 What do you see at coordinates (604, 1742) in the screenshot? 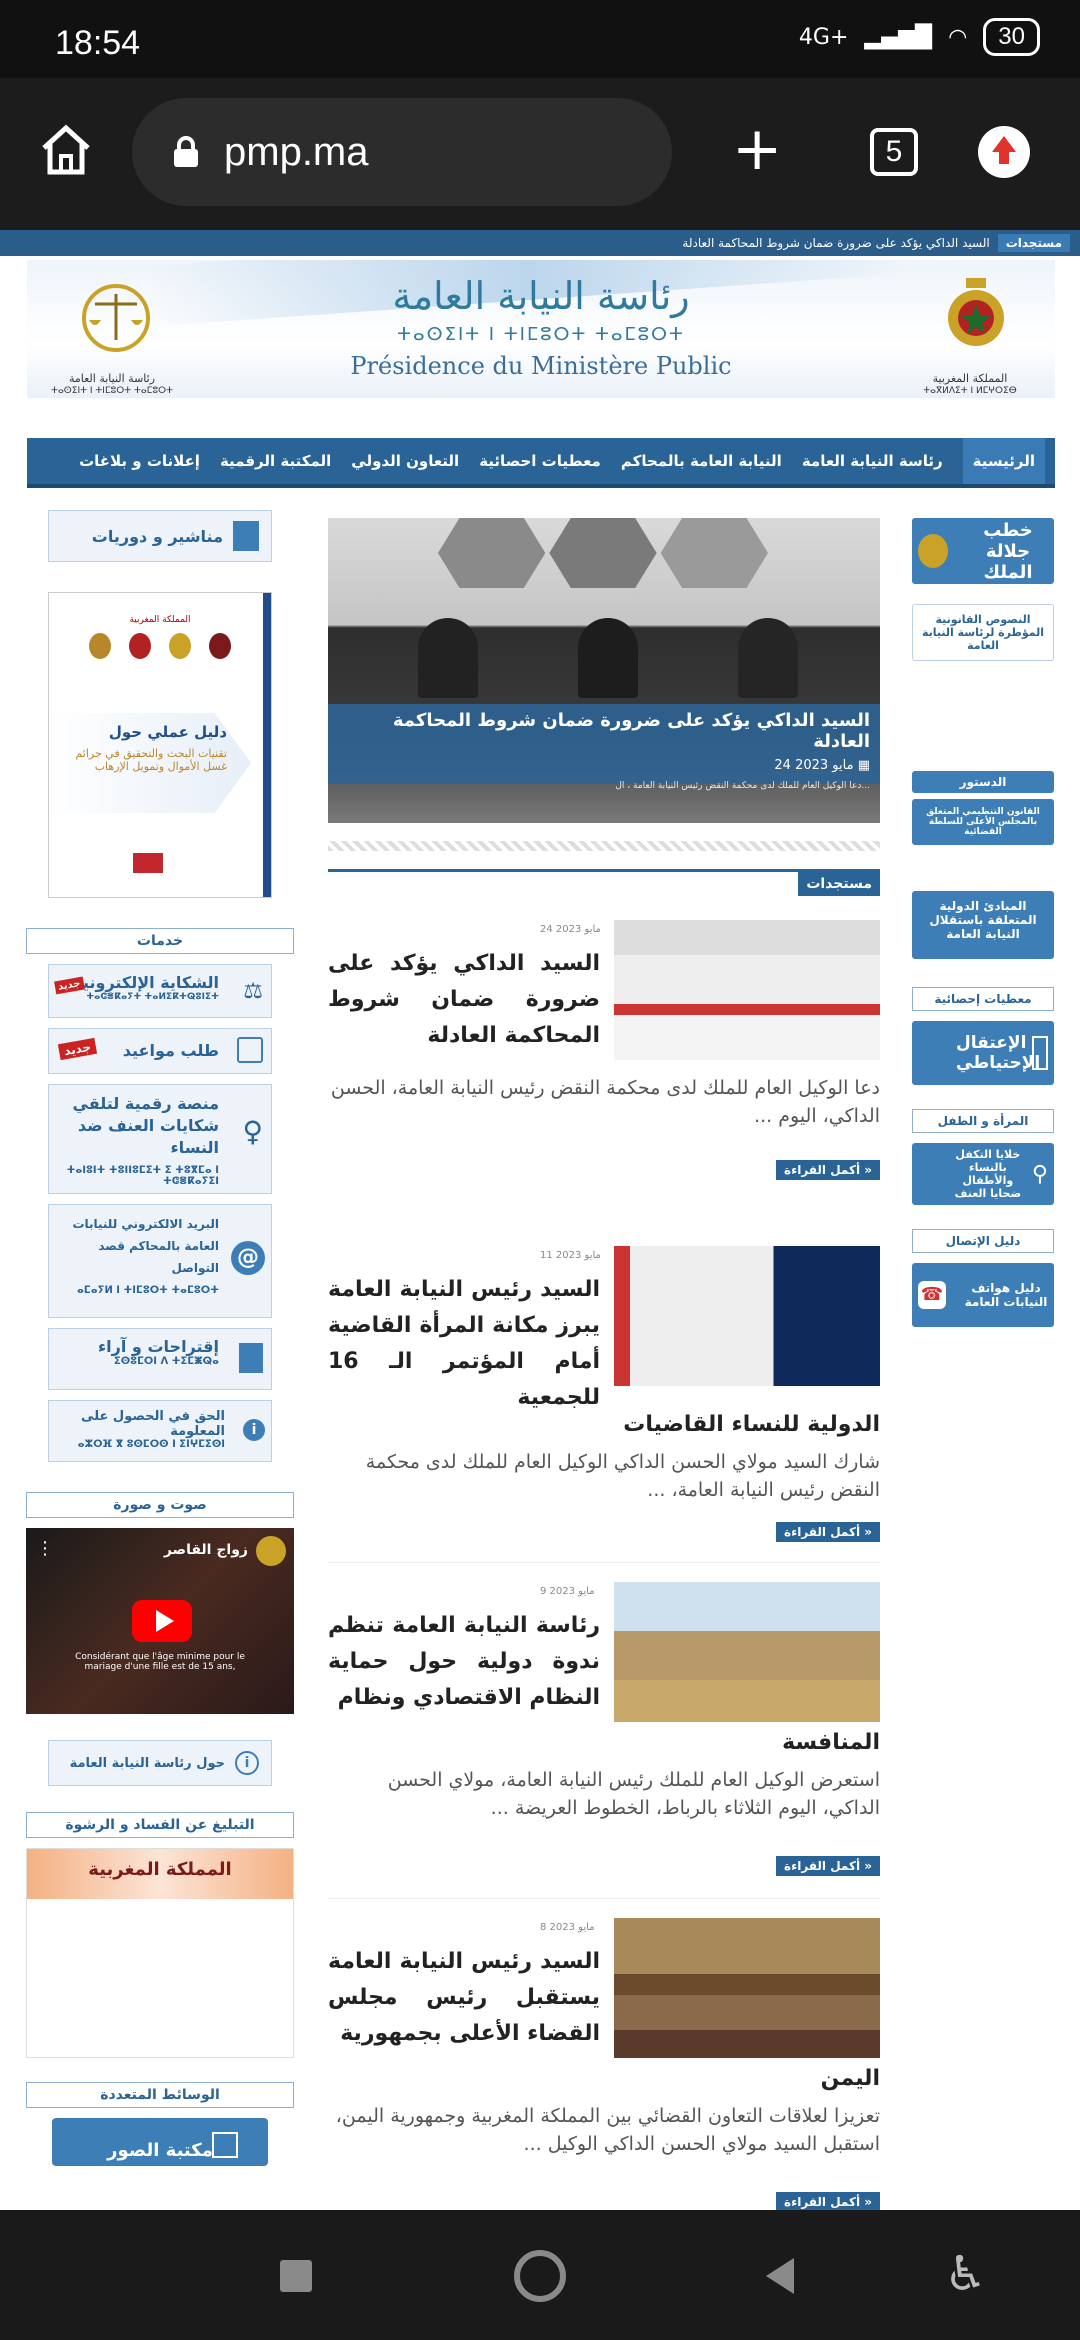
I see `article-title-continued: المنافسة` at bounding box center [604, 1742].